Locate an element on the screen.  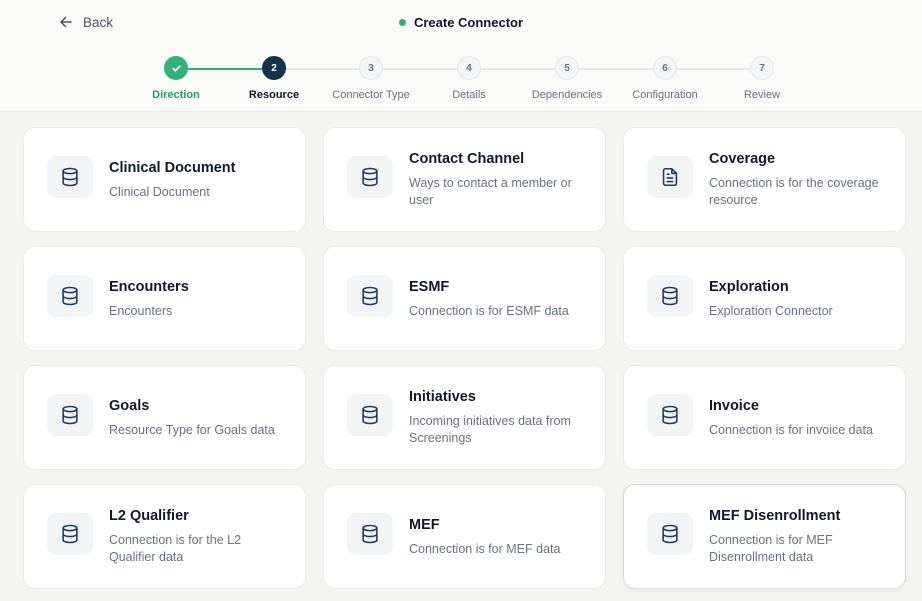
step-label: Configuration is located at coordinates (665, 95).